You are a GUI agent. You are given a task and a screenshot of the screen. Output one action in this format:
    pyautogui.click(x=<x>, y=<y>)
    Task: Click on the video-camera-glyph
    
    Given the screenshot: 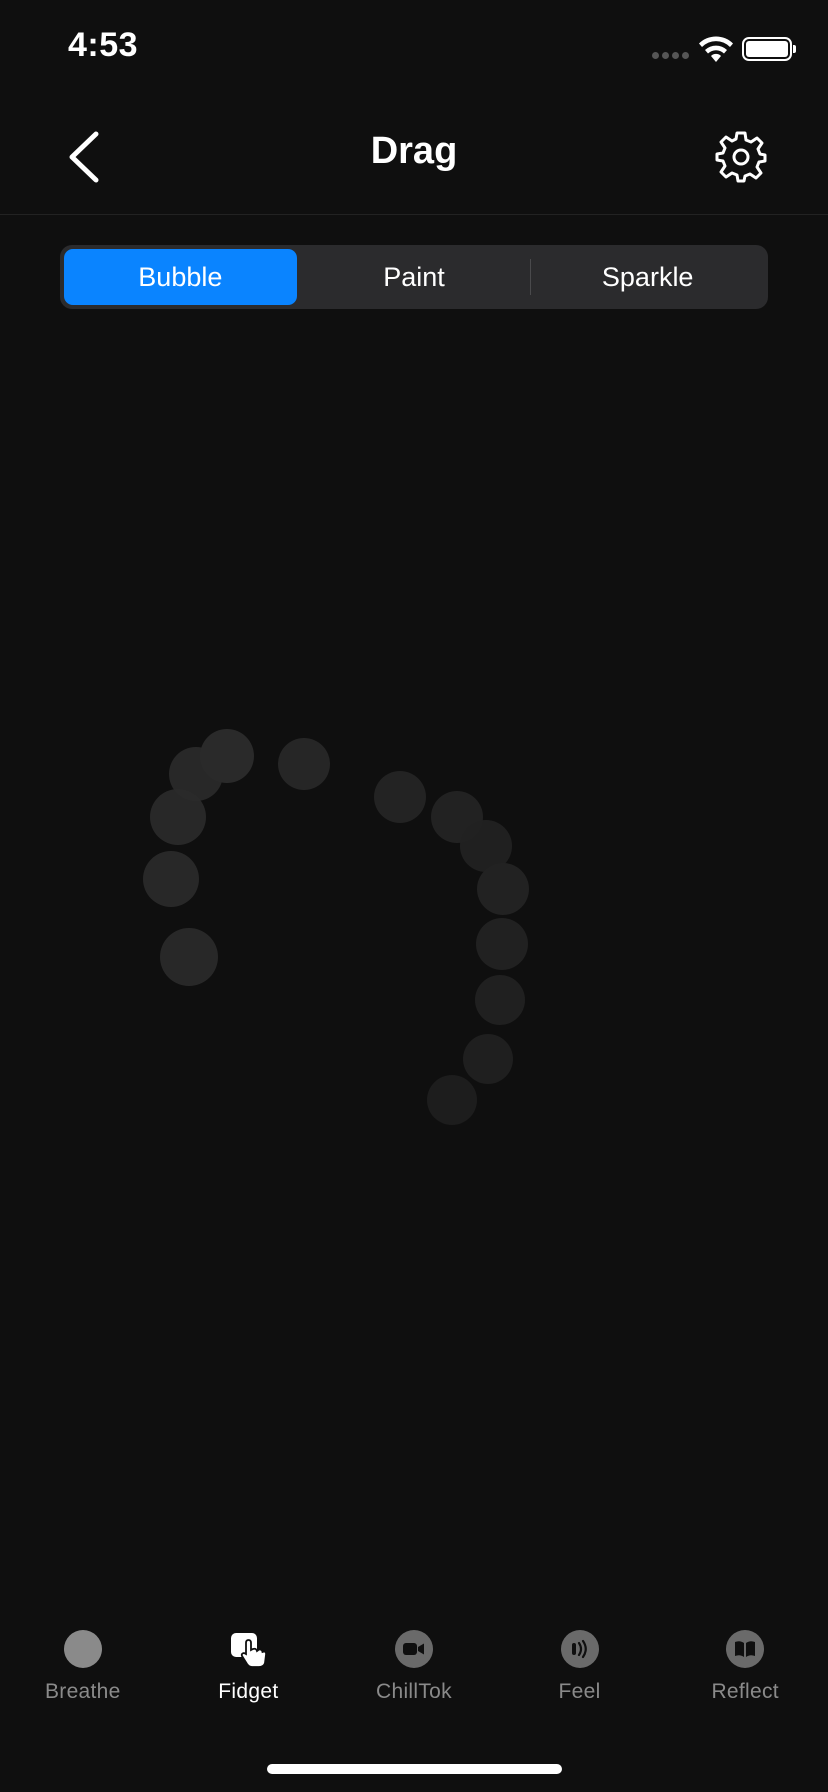 What is the action you would take?
    pyautogui.click(x=413, y=1649)
    